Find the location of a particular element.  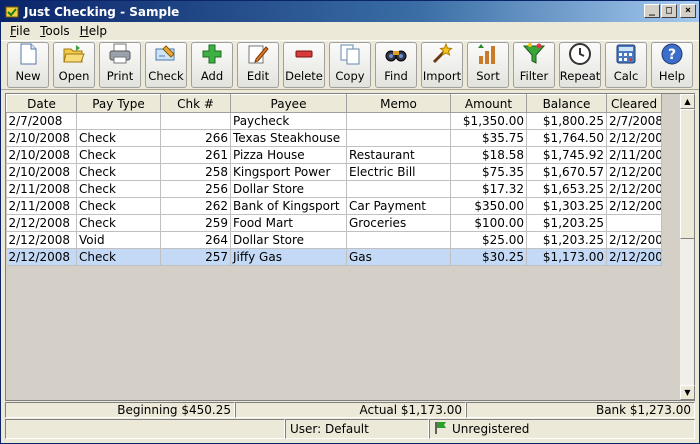

calc-button: Calc is located at coordinates (626, 65).